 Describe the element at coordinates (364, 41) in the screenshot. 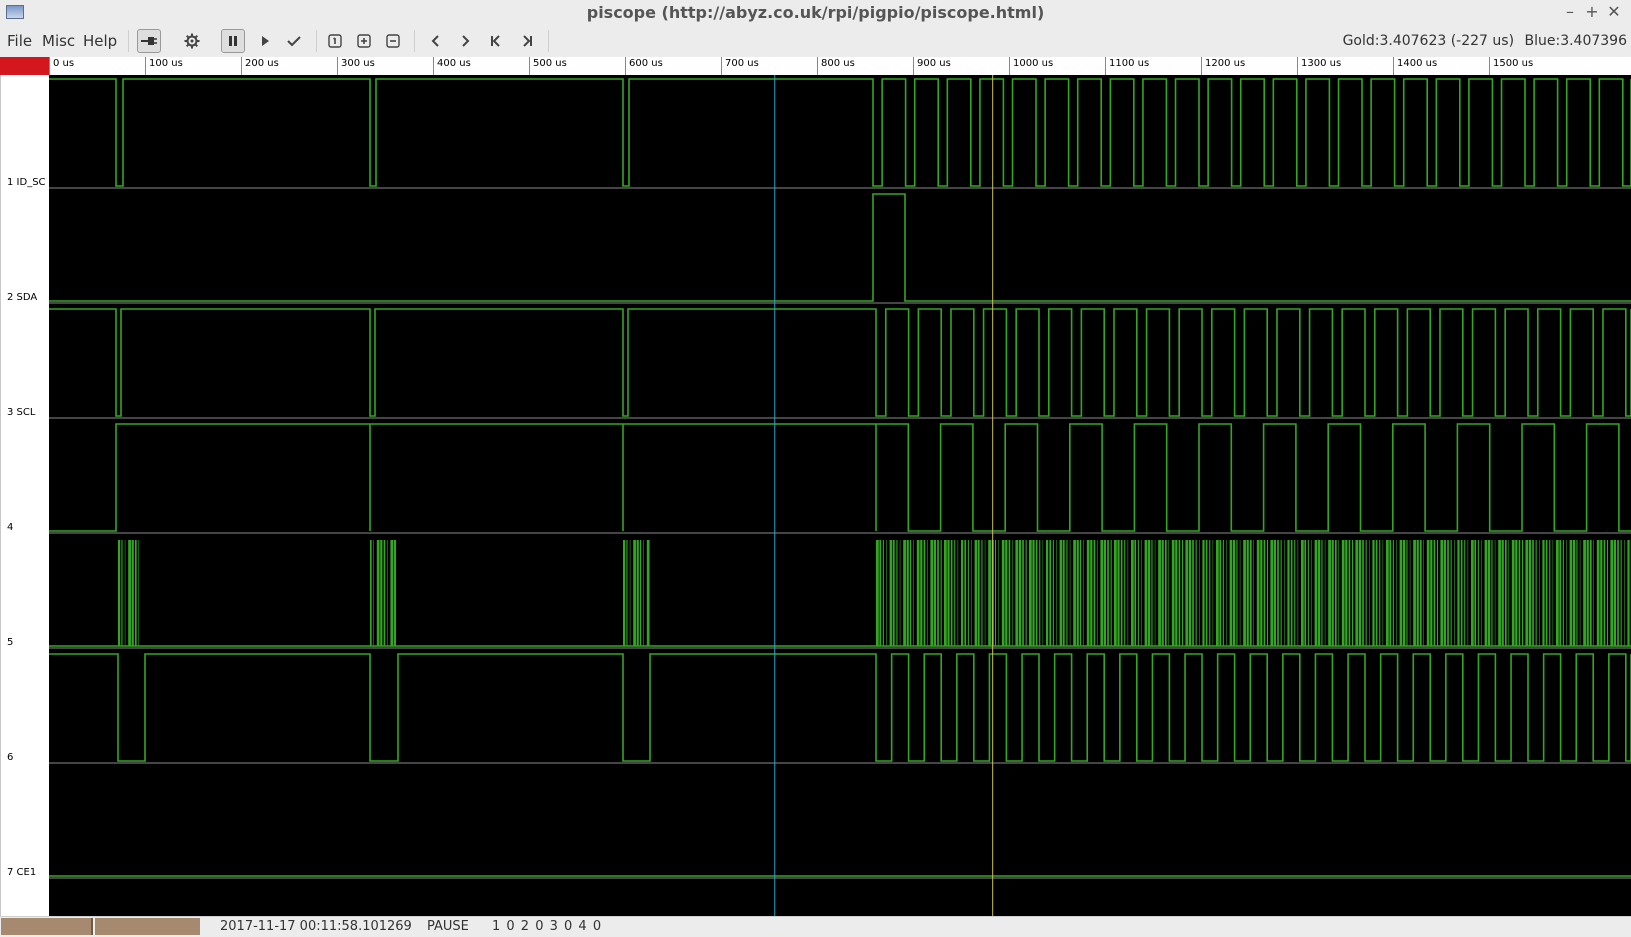

I see `zoom-in-button` at that location.